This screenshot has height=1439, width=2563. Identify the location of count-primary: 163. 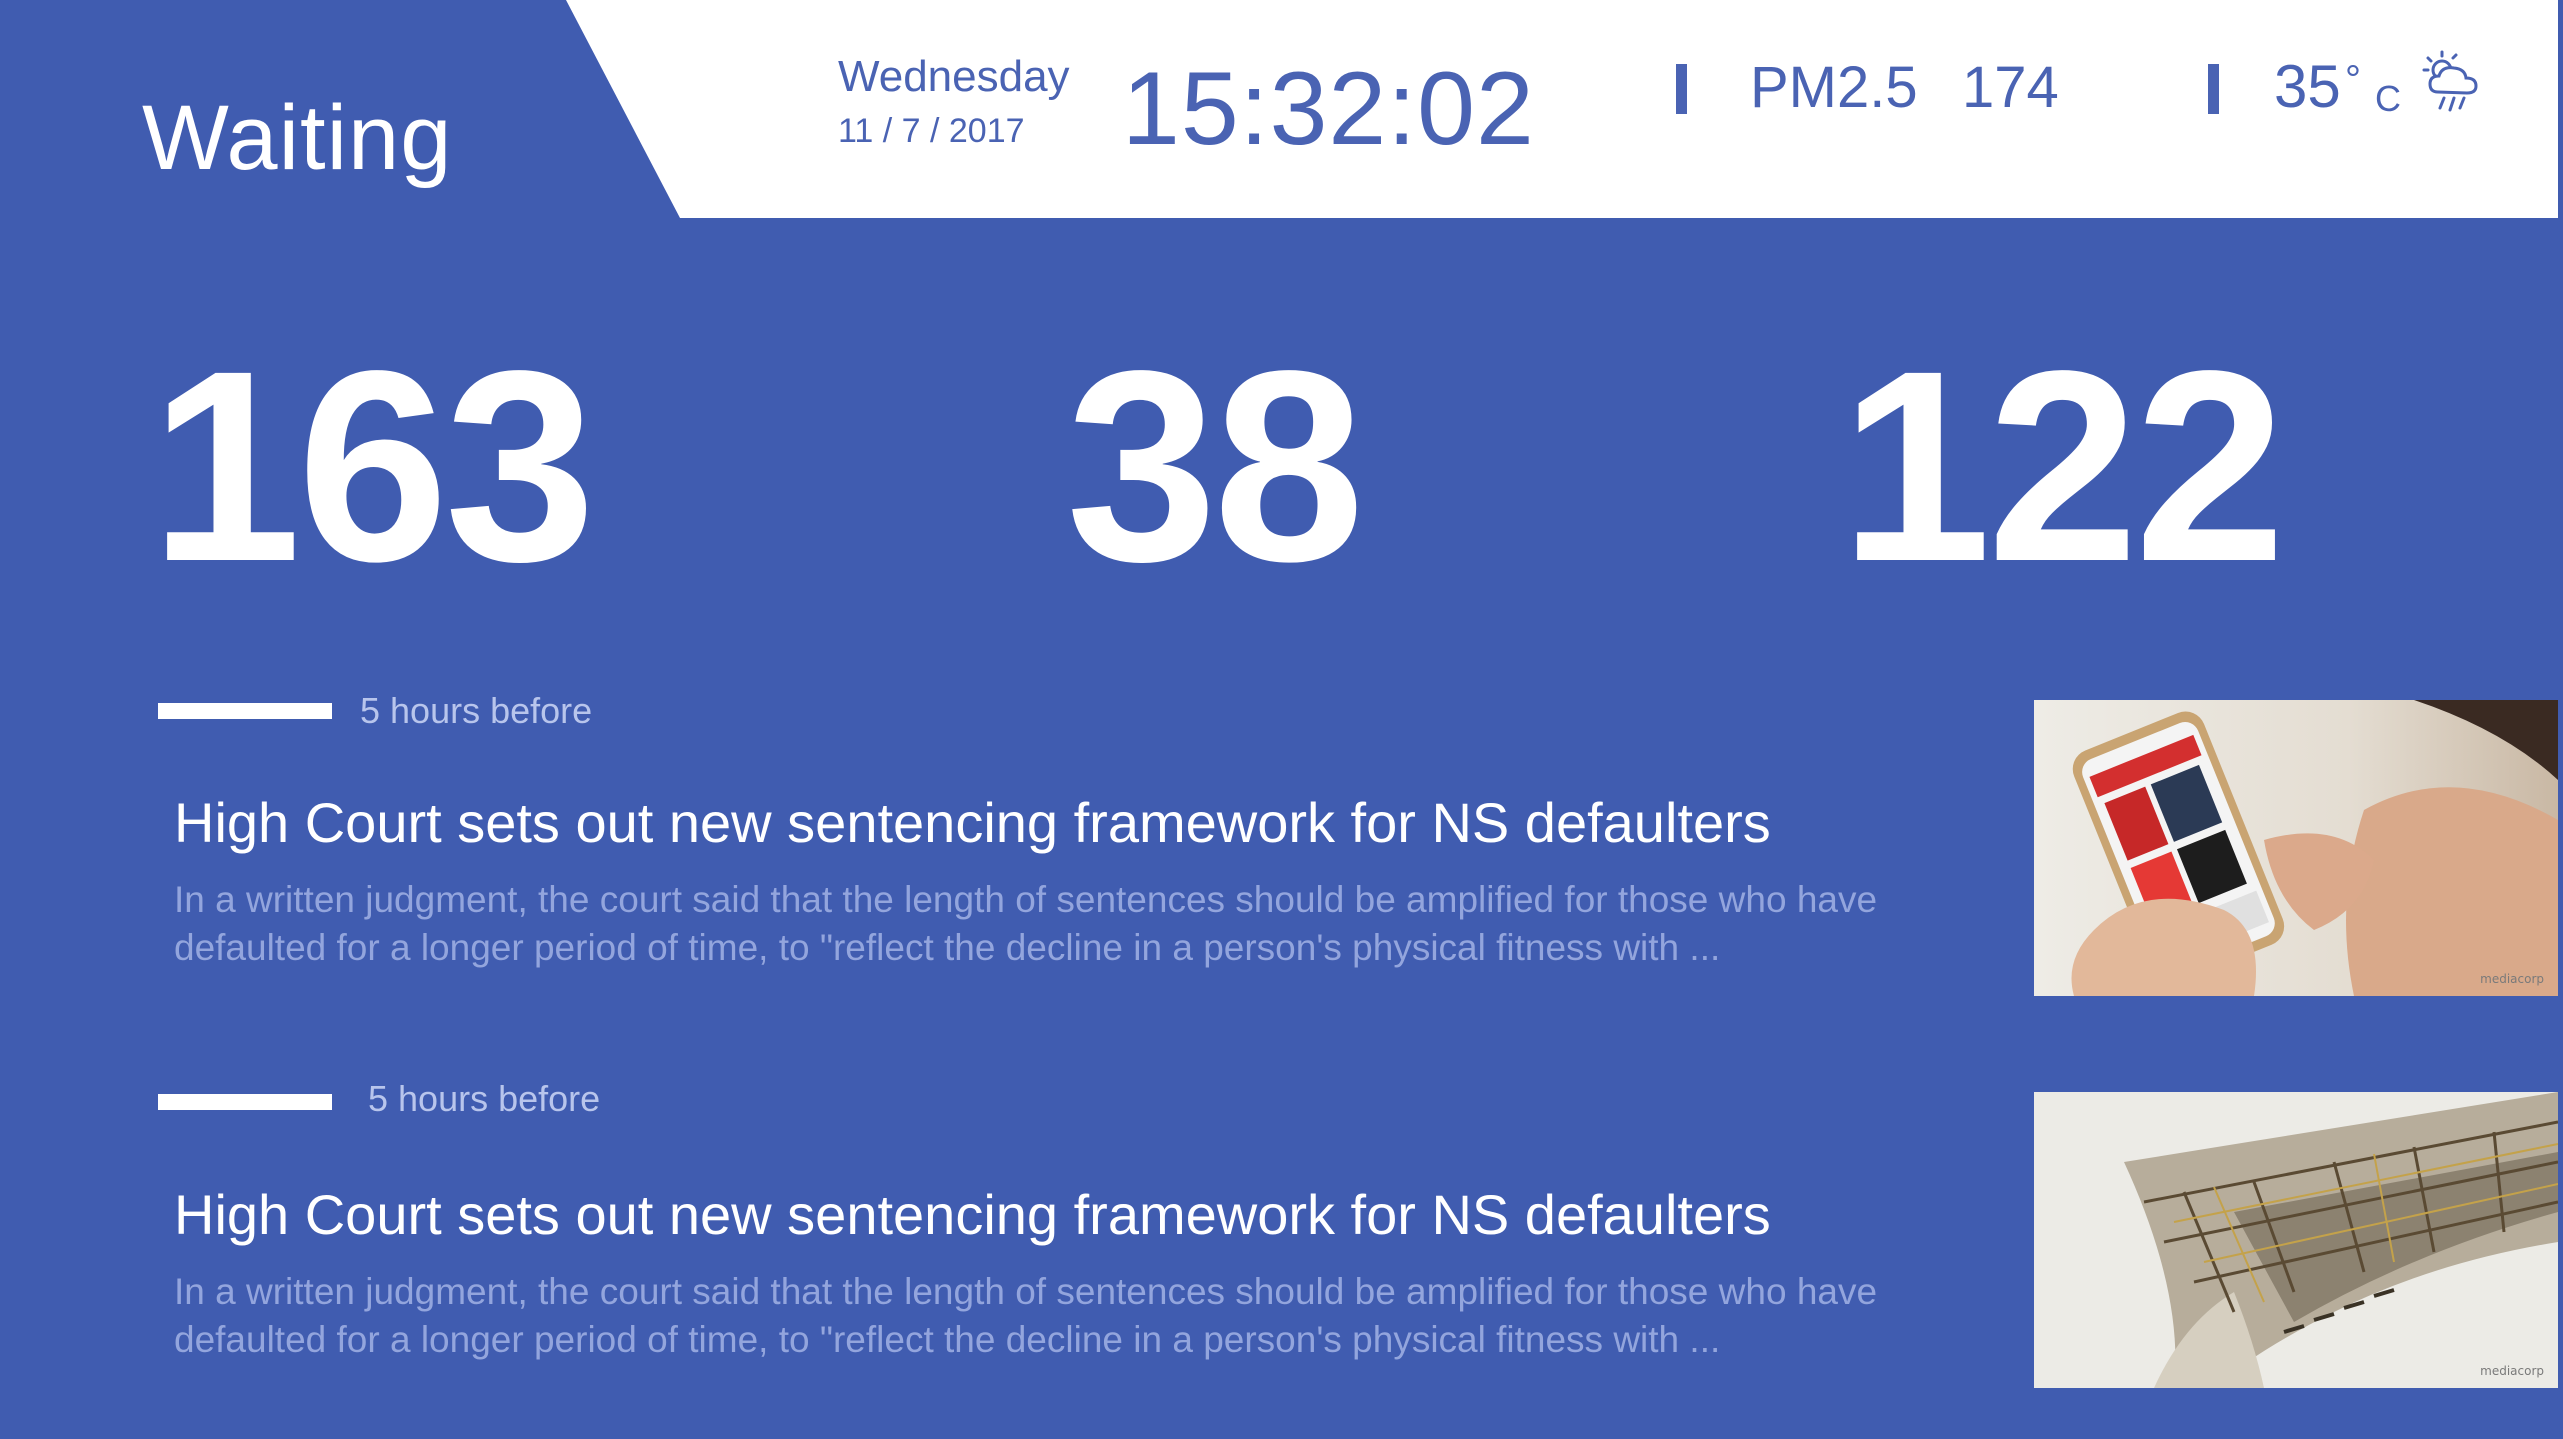
(373, 466).